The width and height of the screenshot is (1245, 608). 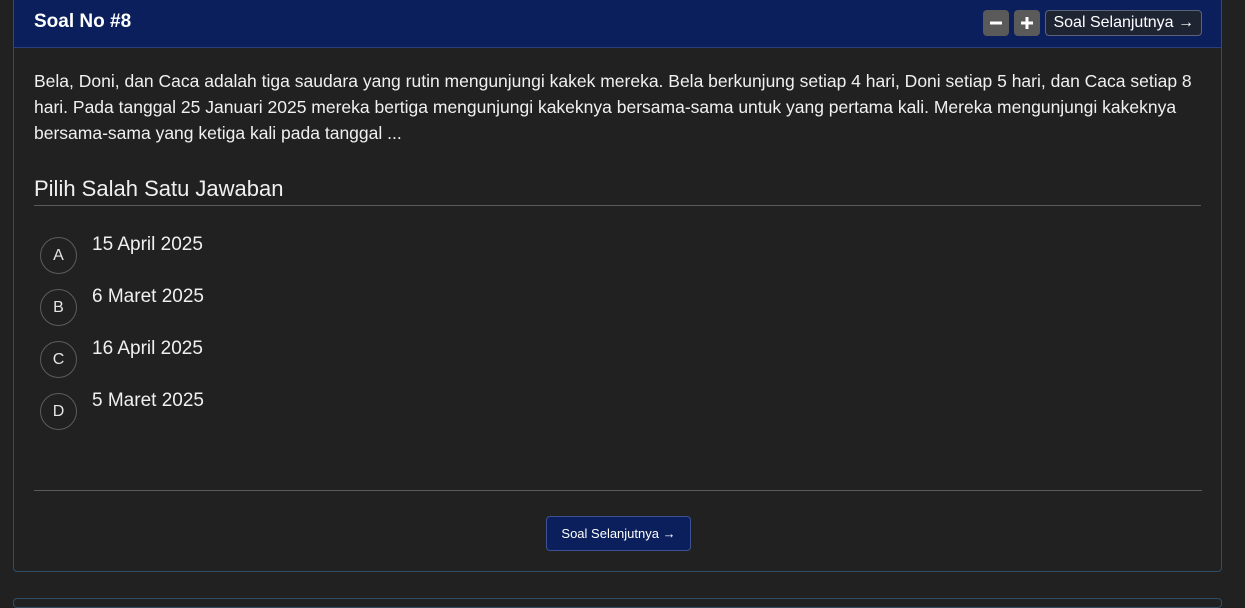 What do you see at coordinates (58, 255) in the screenshot?
I see `option-letter: A` at bounding box center [58, 255].